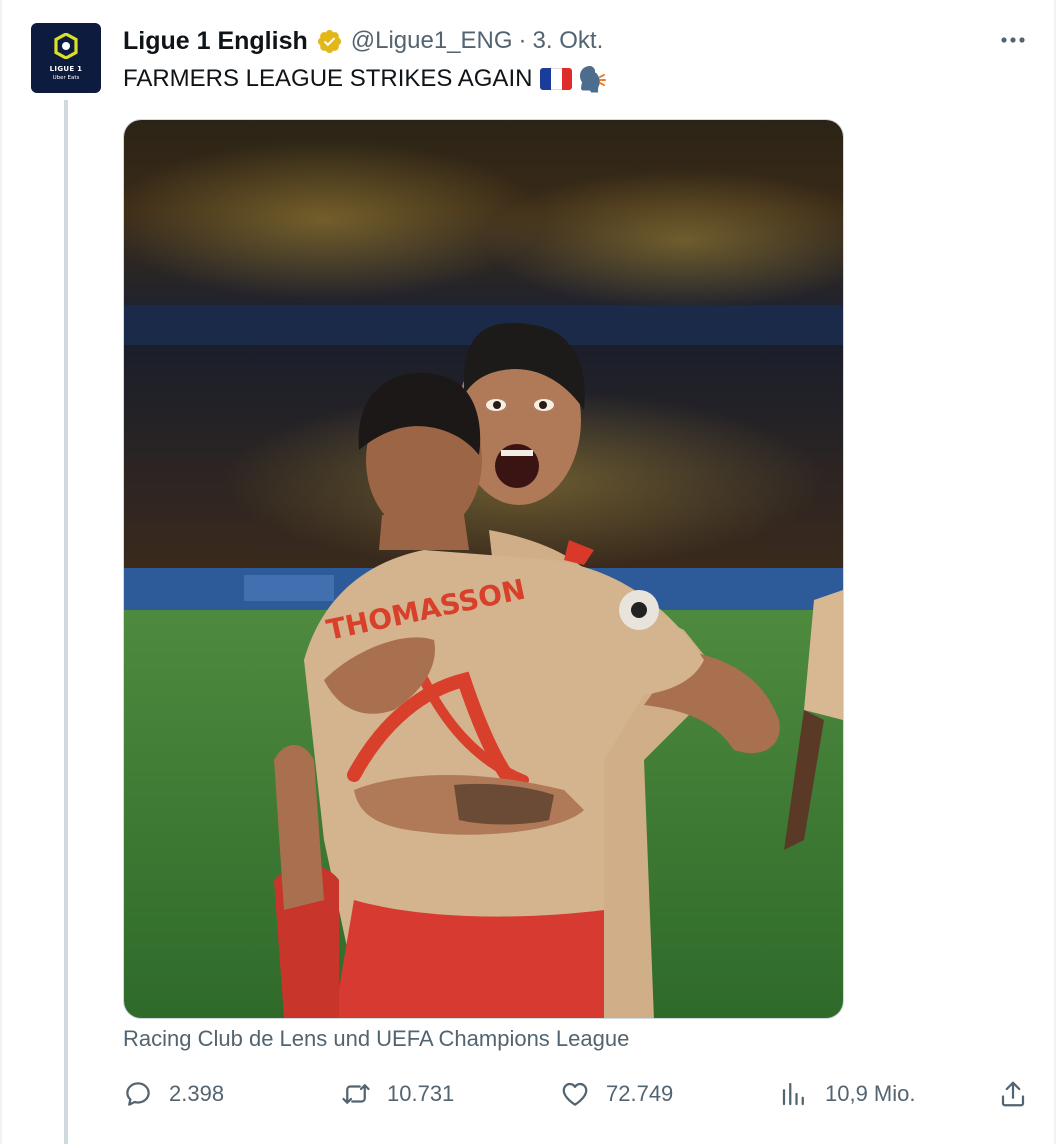  I want to click on account-handle: @Ligue1_ENG, so click(432, 41).